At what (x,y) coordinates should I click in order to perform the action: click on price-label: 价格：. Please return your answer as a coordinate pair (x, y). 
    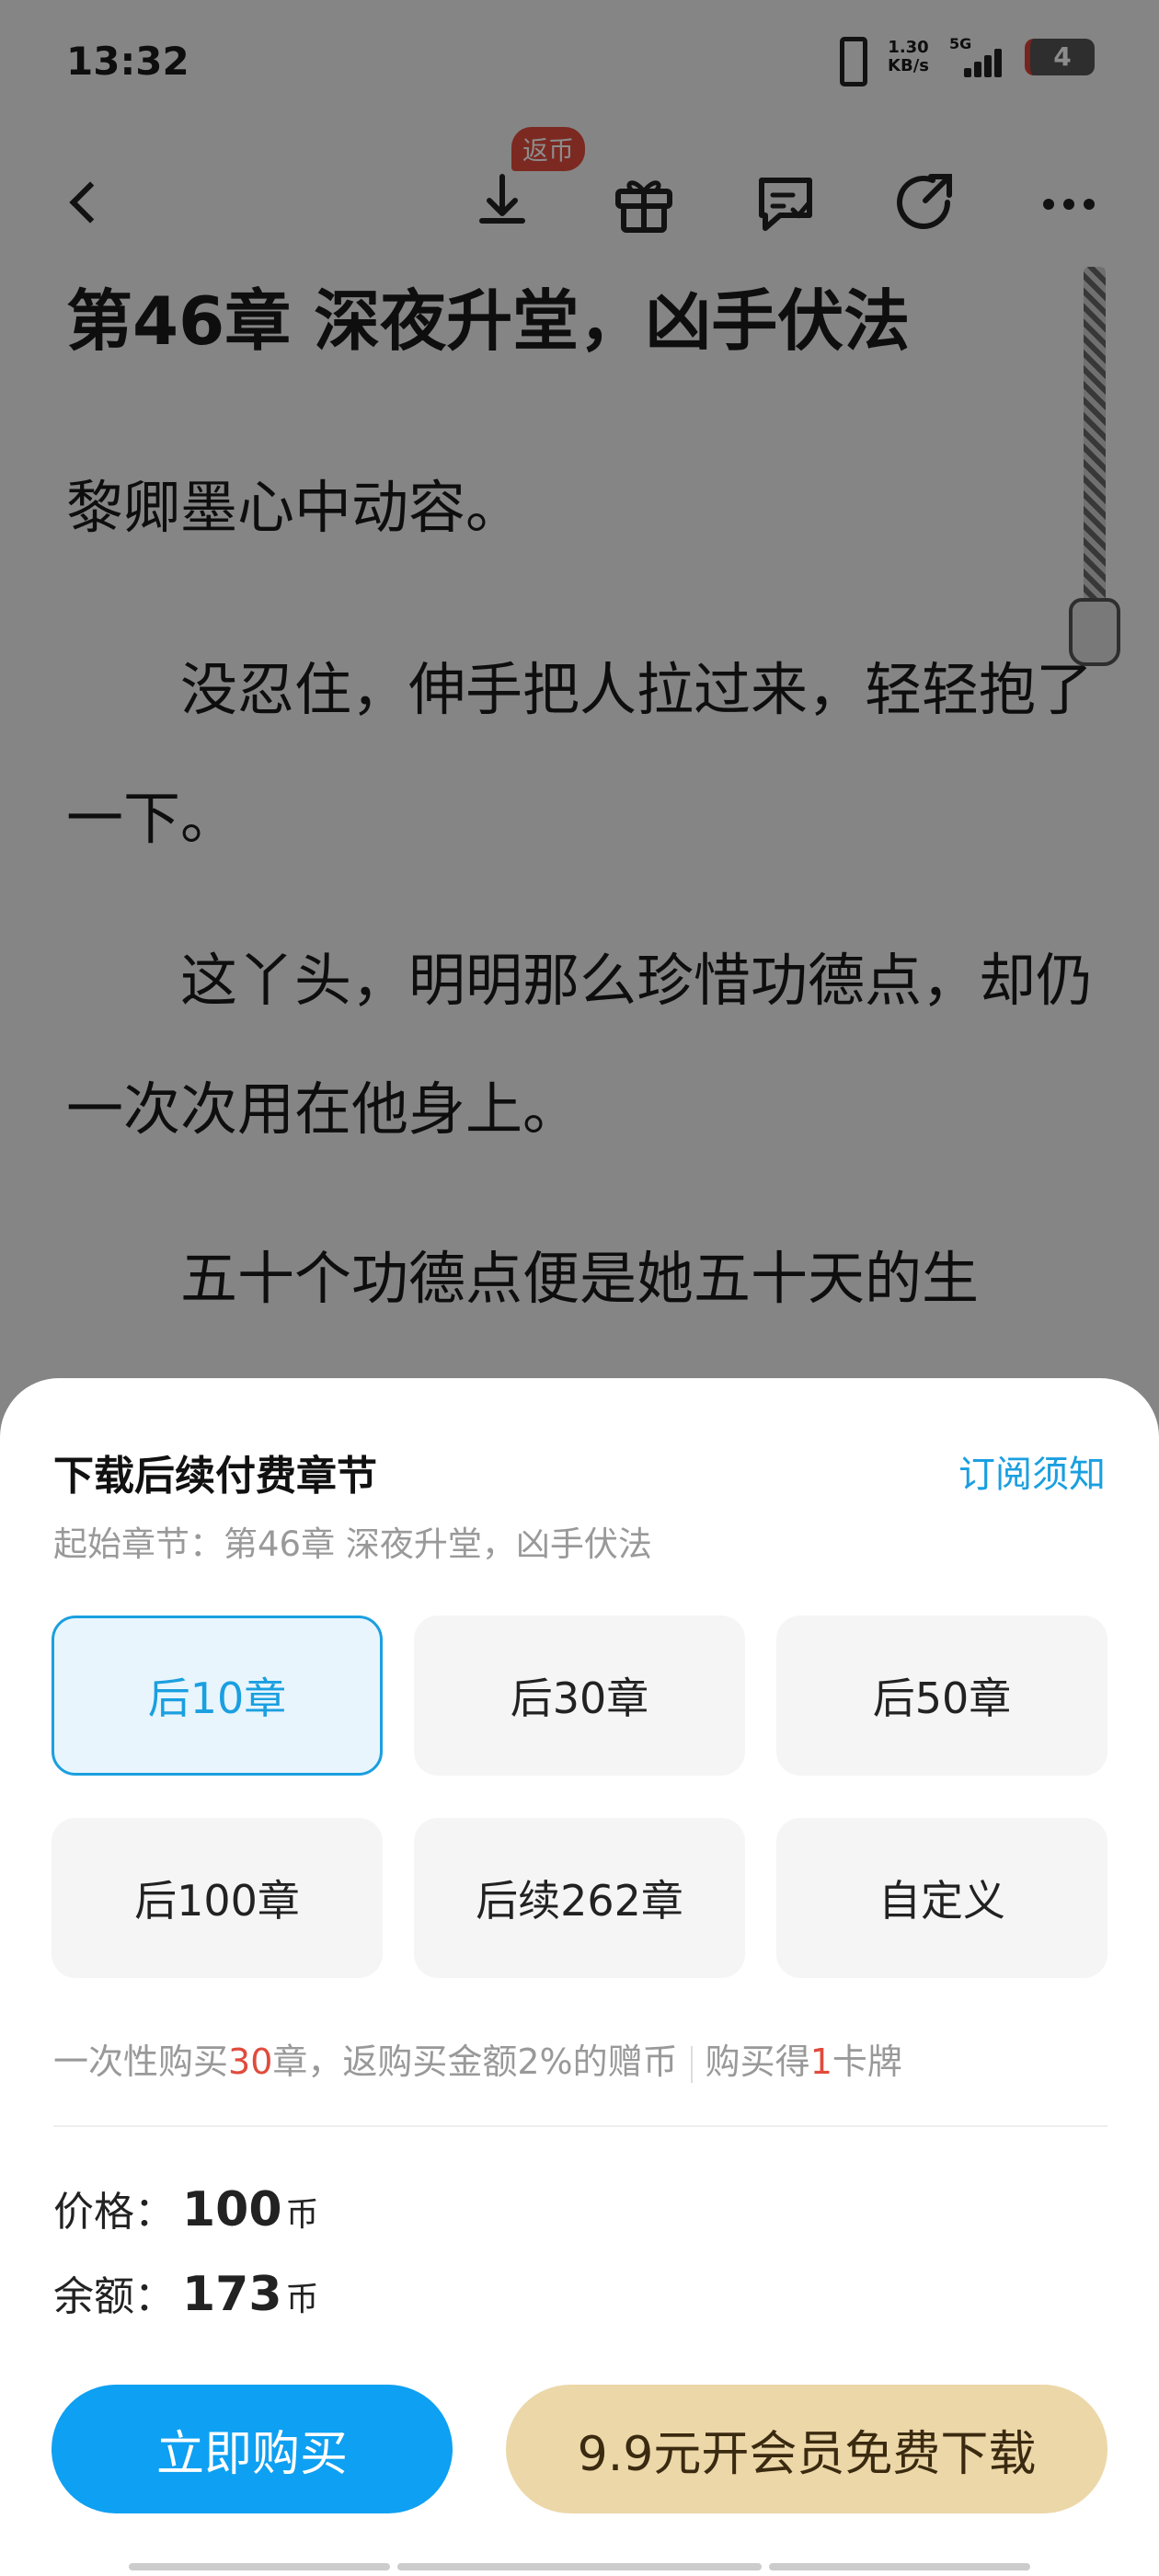
    Looking at the image, I should click on (114, 2212).